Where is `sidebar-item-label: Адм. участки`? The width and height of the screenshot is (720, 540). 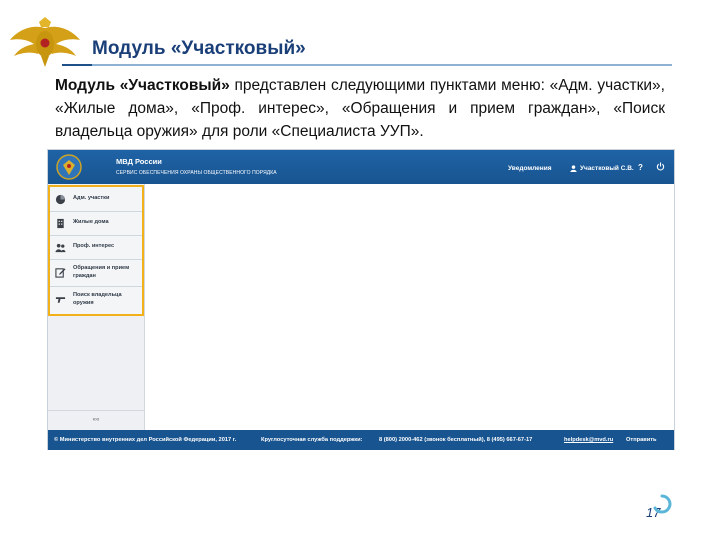 sidebar-item-label: Адм. участки is located at coordinates (91, 198).